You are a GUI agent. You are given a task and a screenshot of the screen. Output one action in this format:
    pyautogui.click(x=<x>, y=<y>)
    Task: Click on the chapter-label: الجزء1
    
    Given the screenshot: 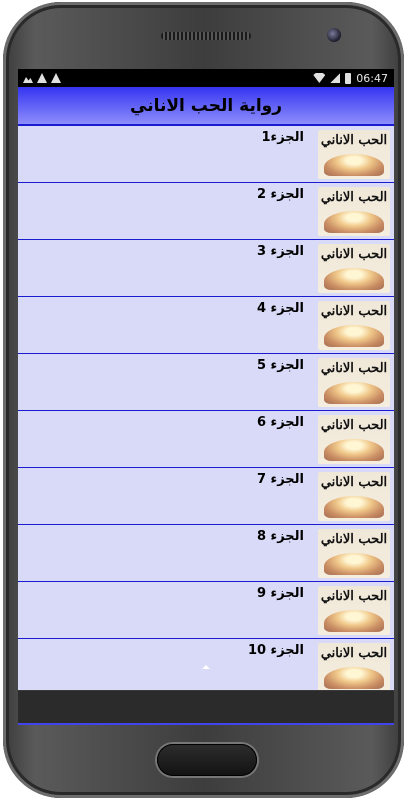 What is the action you would take?
    pyautogui.click(x=283, y=137)
    